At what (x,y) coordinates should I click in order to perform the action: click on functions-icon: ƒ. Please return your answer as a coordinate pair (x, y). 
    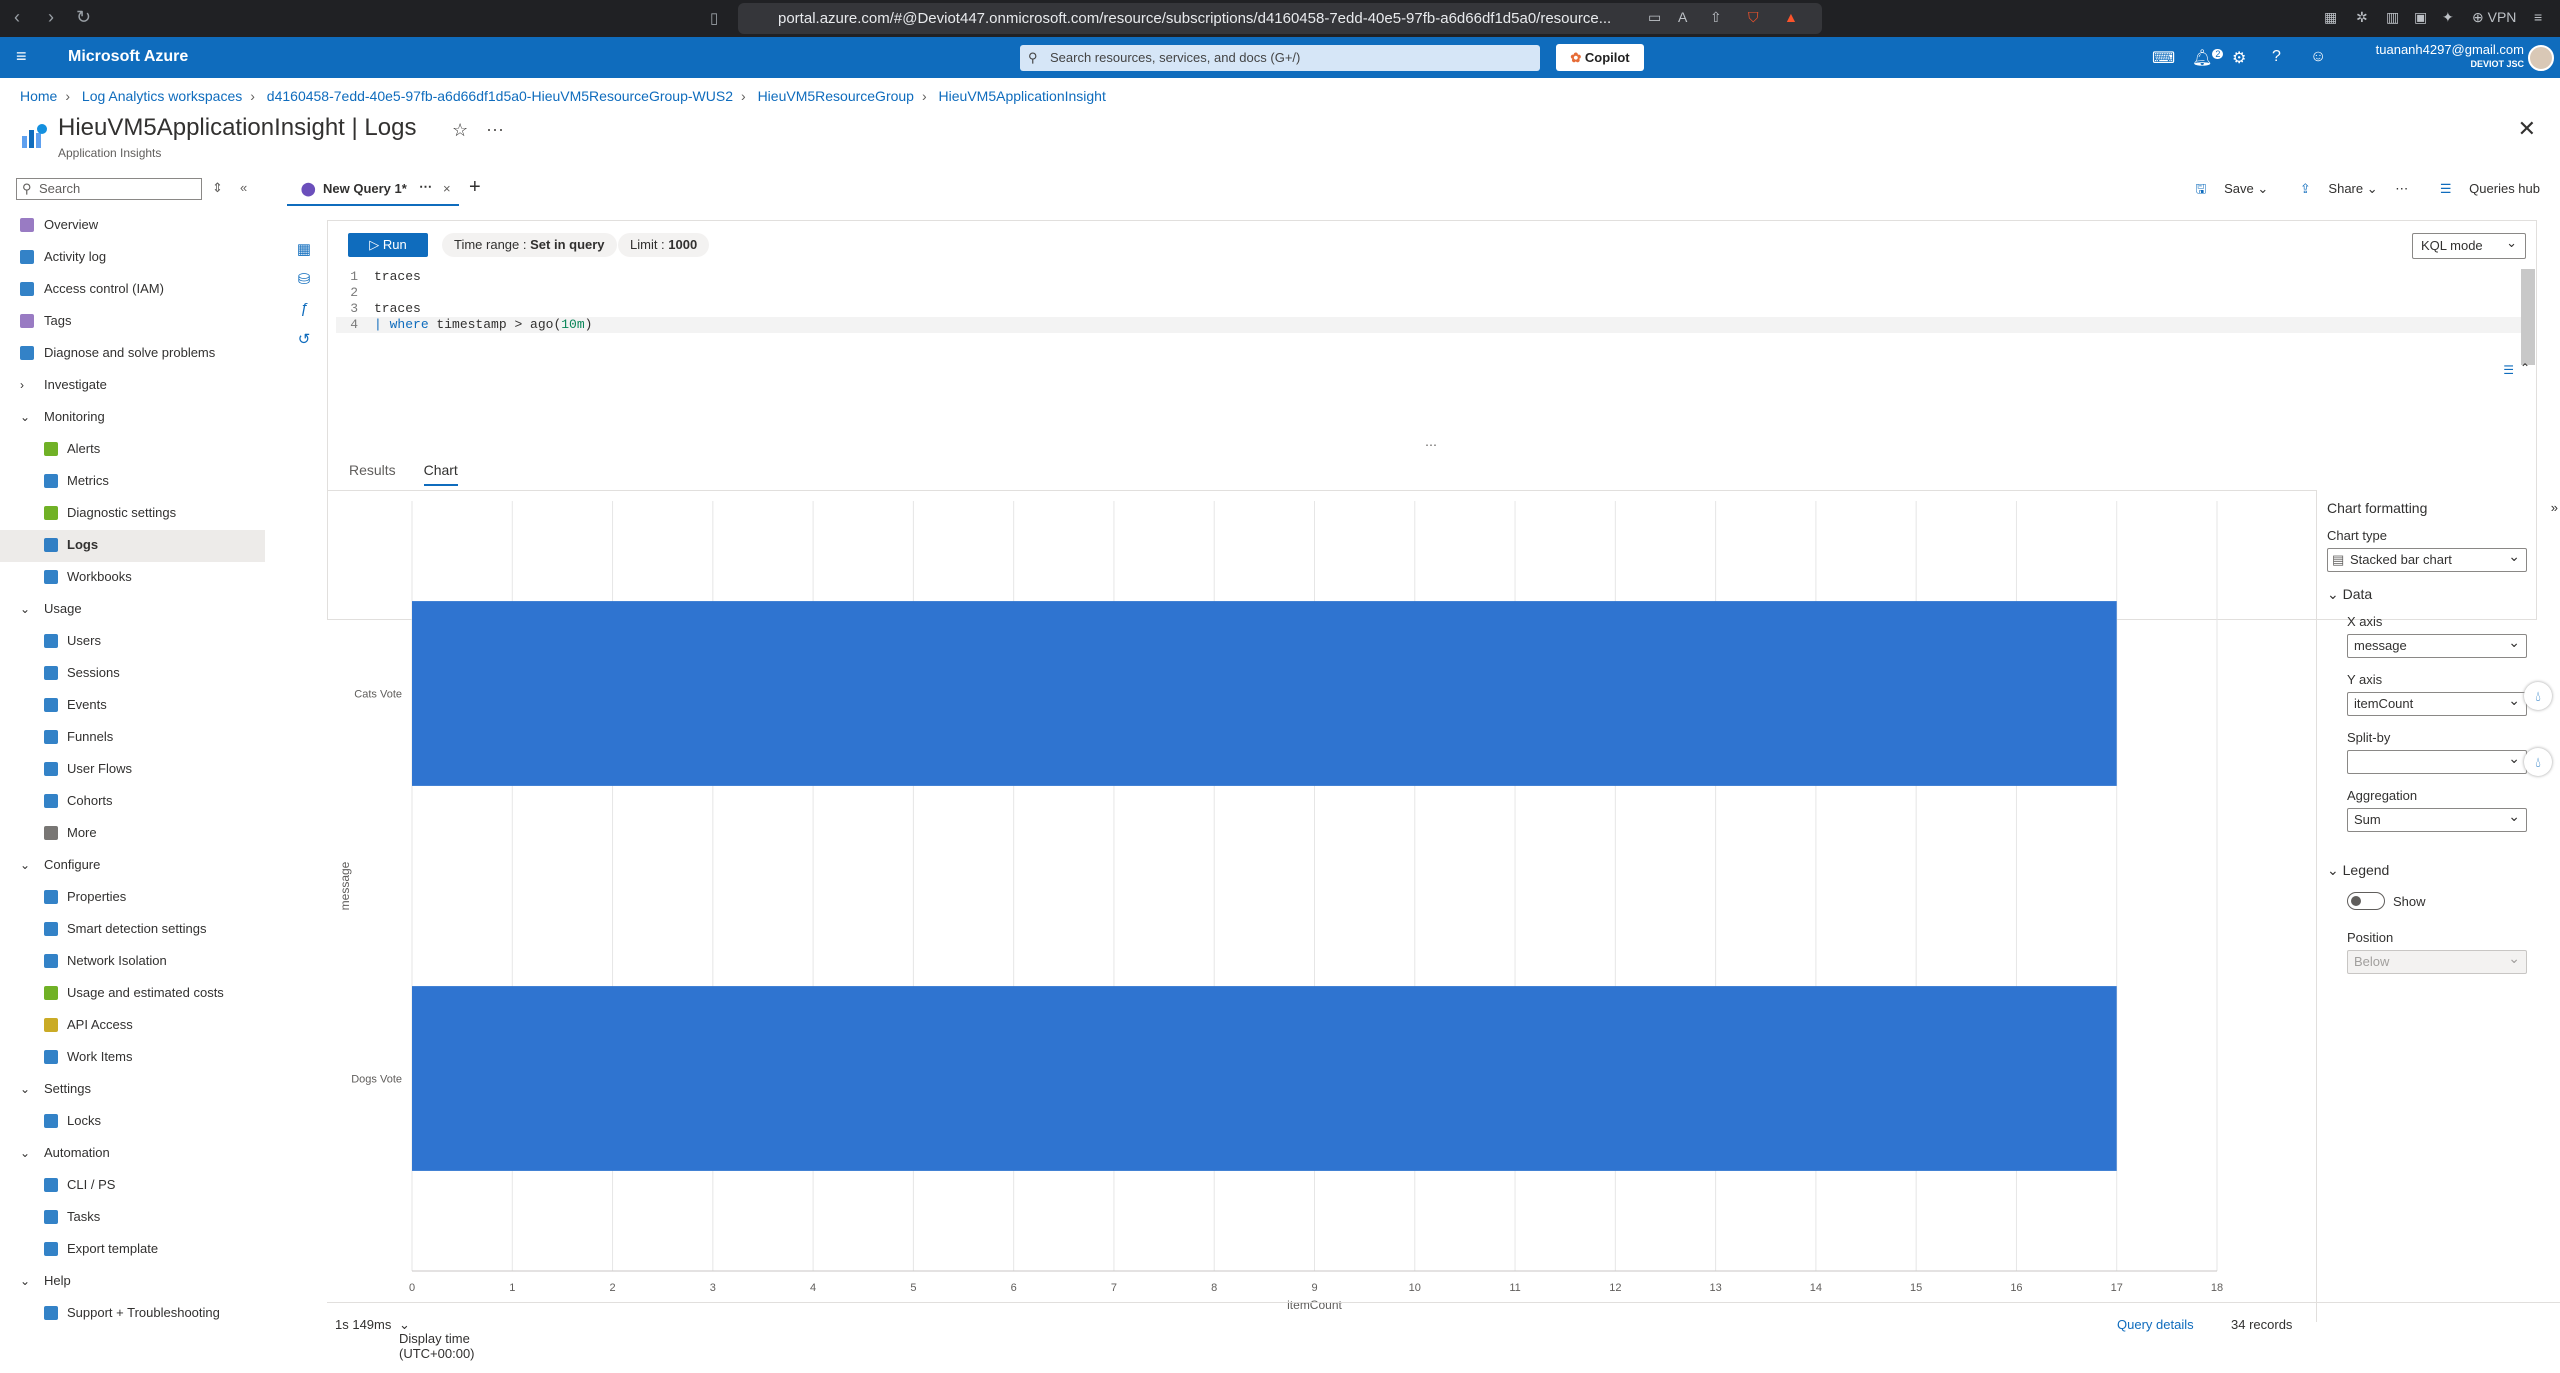
    Looking at the image, I should click on (304, 309).